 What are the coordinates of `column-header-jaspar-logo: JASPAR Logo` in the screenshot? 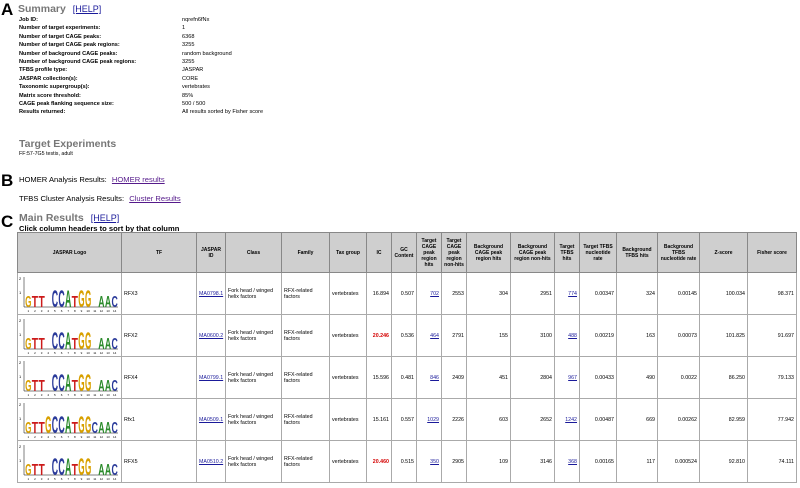 It's located at (69, 252).